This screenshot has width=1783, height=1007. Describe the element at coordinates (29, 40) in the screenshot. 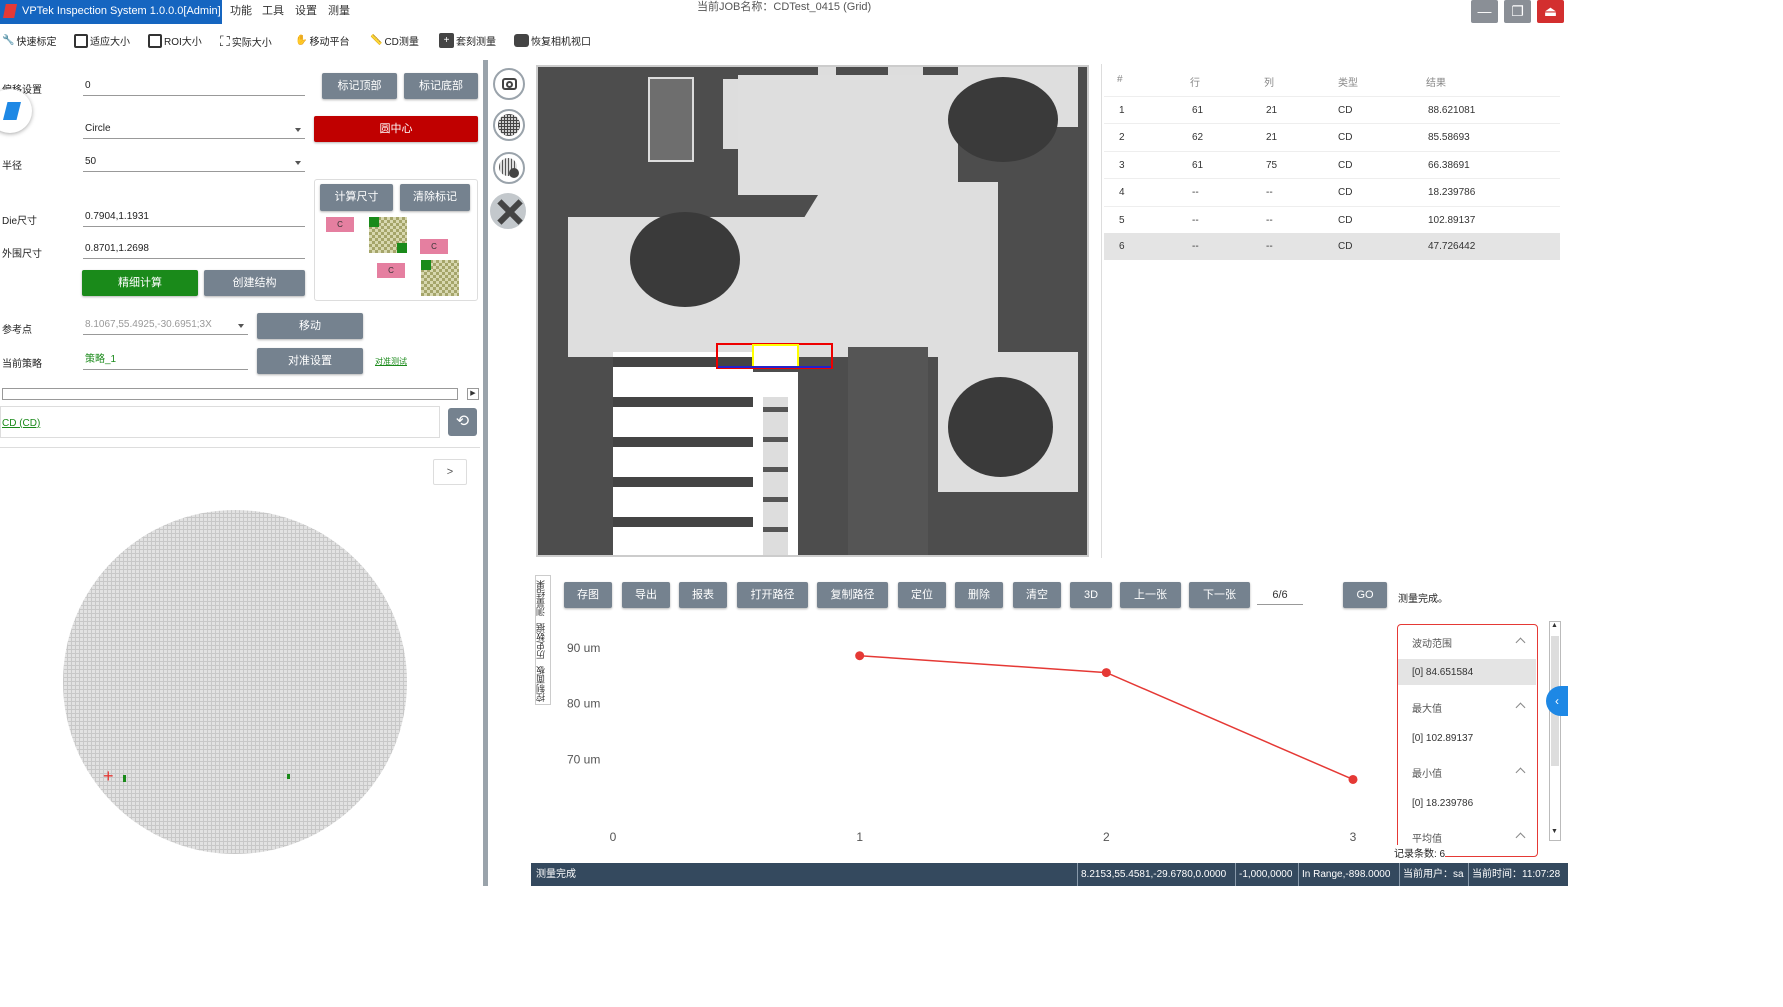

I see `quick-calibrate-button: 🔧 快速标定` at that location.